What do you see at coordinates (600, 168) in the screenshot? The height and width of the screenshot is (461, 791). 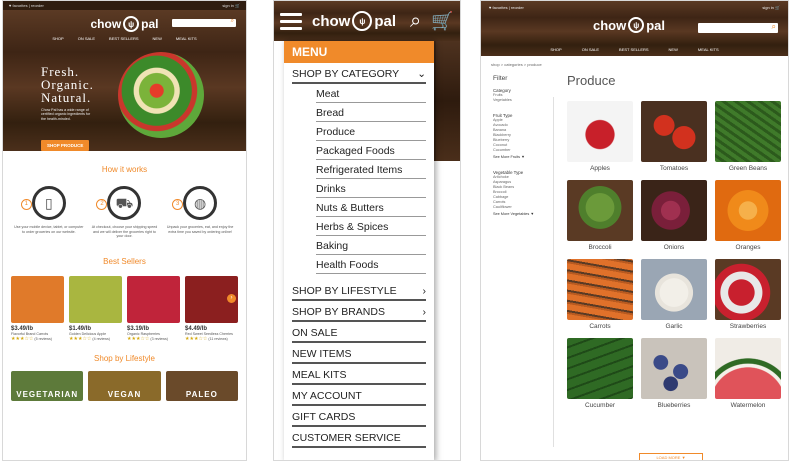 I see `product-name: Apples` at bounding box center [600, 168].